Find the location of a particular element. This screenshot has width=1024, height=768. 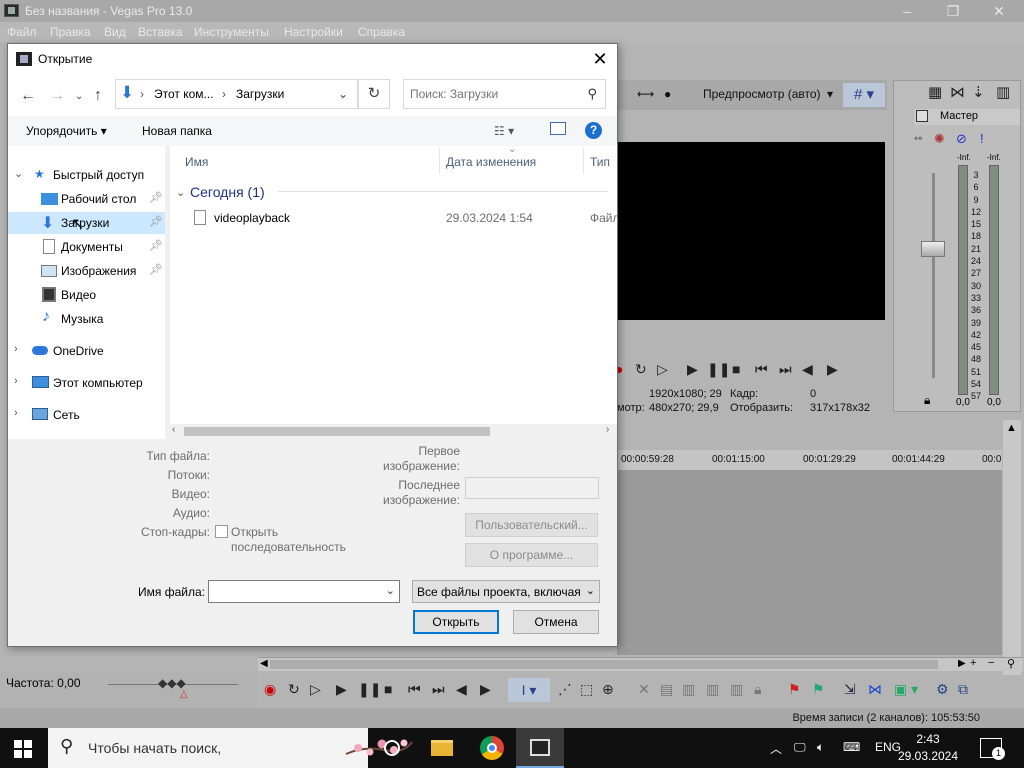

stop-button-icon: ■ is located at coordinates (388, 689).